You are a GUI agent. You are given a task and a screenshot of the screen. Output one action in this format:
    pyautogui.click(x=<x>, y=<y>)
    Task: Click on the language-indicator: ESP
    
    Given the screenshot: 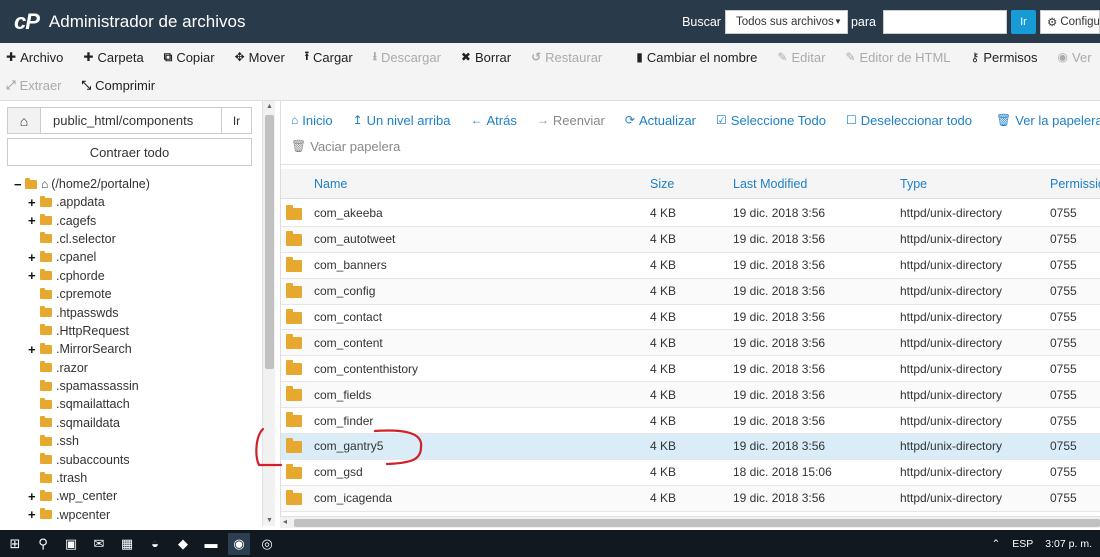 What is the action you would take?
    pyautogui.click(x=1022, y=544)
    